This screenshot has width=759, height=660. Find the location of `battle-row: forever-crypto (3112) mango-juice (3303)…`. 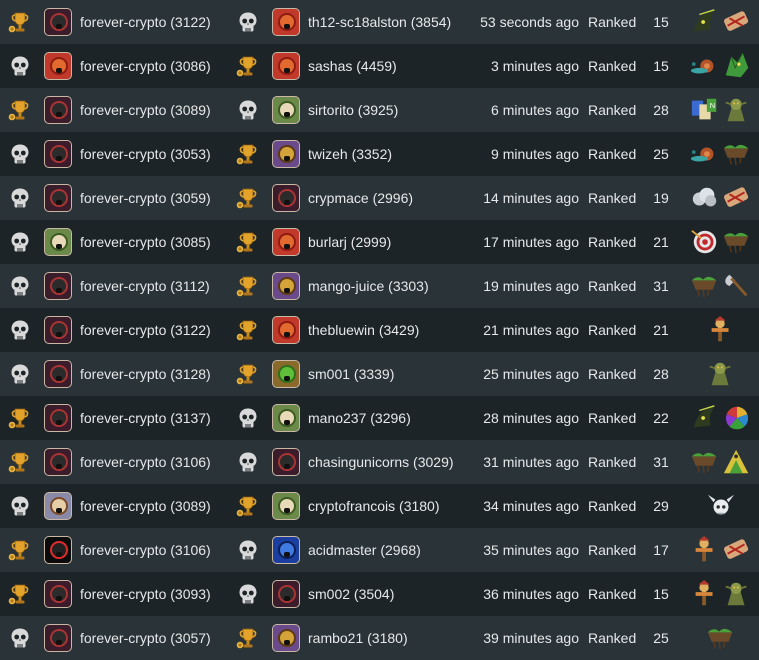

battle-row: forever-crypto (3112) mango-juice (3303)… is located at coordinates (379, 286).